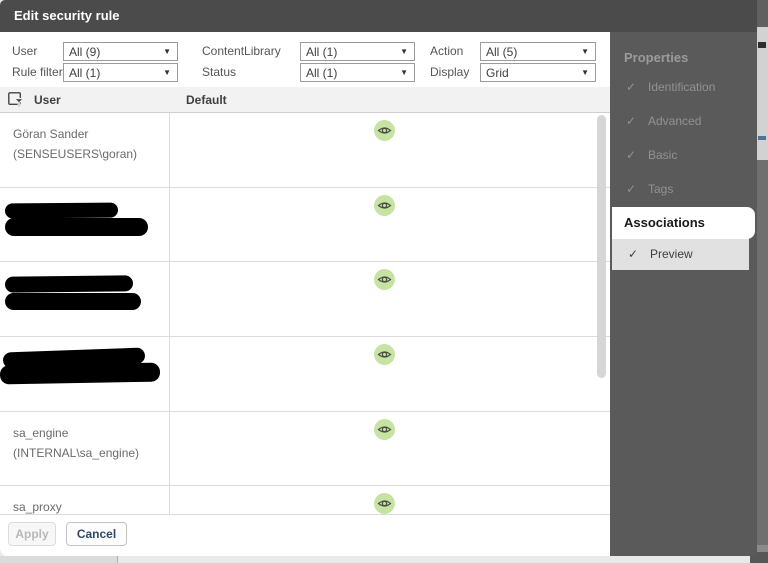  Describe the element at coordinates (59, 559) in the screenshot. I see `page-behind-sidebar-edge` at that location.